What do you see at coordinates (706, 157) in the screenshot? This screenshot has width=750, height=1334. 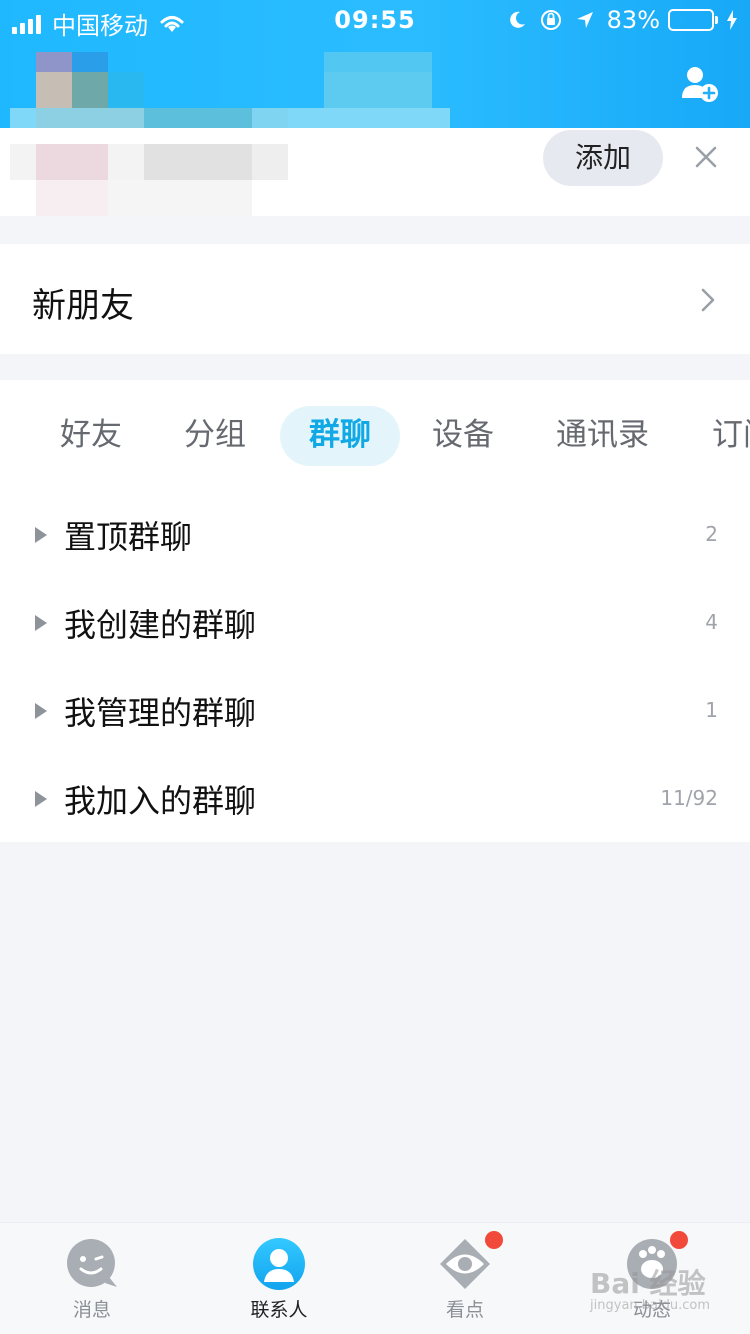 I see `close-icon` at bounding box center [706, 157].